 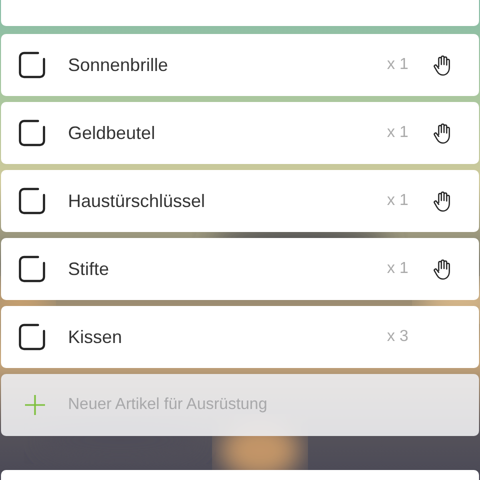 I want to click on item-name: Geldbeutel, so click(x=112, y=133).